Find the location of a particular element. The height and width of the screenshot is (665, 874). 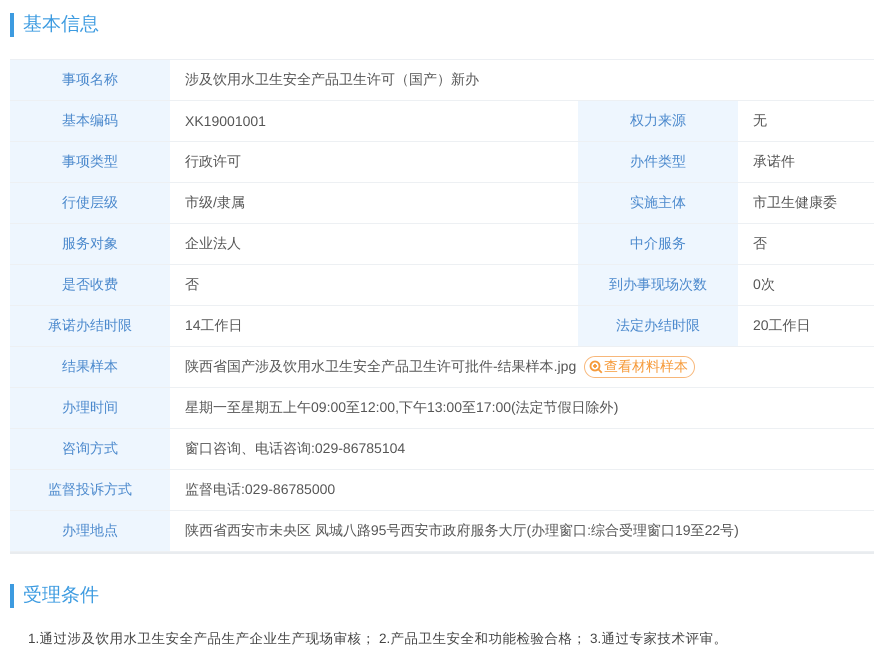

field-label: 实施主体 is located at coordinates (658, 203).